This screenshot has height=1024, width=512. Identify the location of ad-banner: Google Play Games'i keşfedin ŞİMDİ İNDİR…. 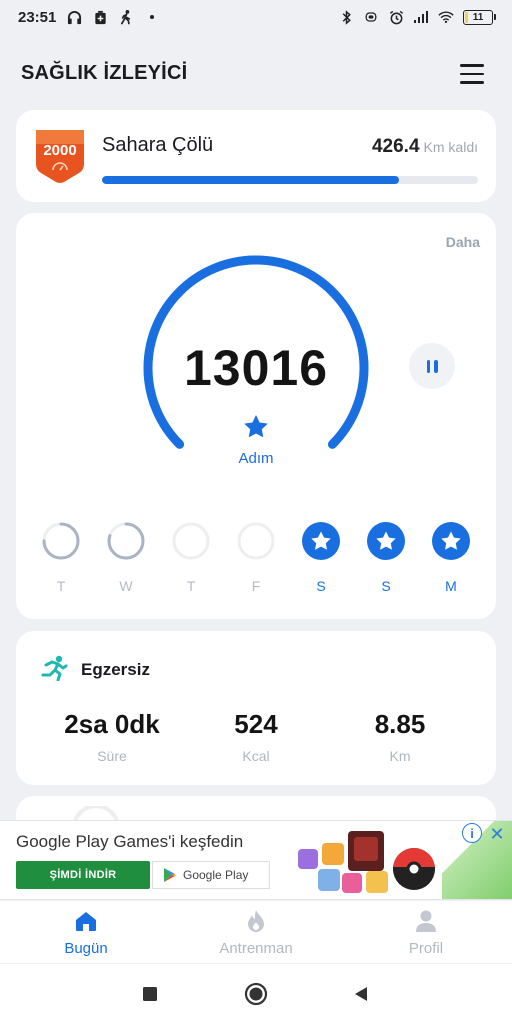
(256, 860).